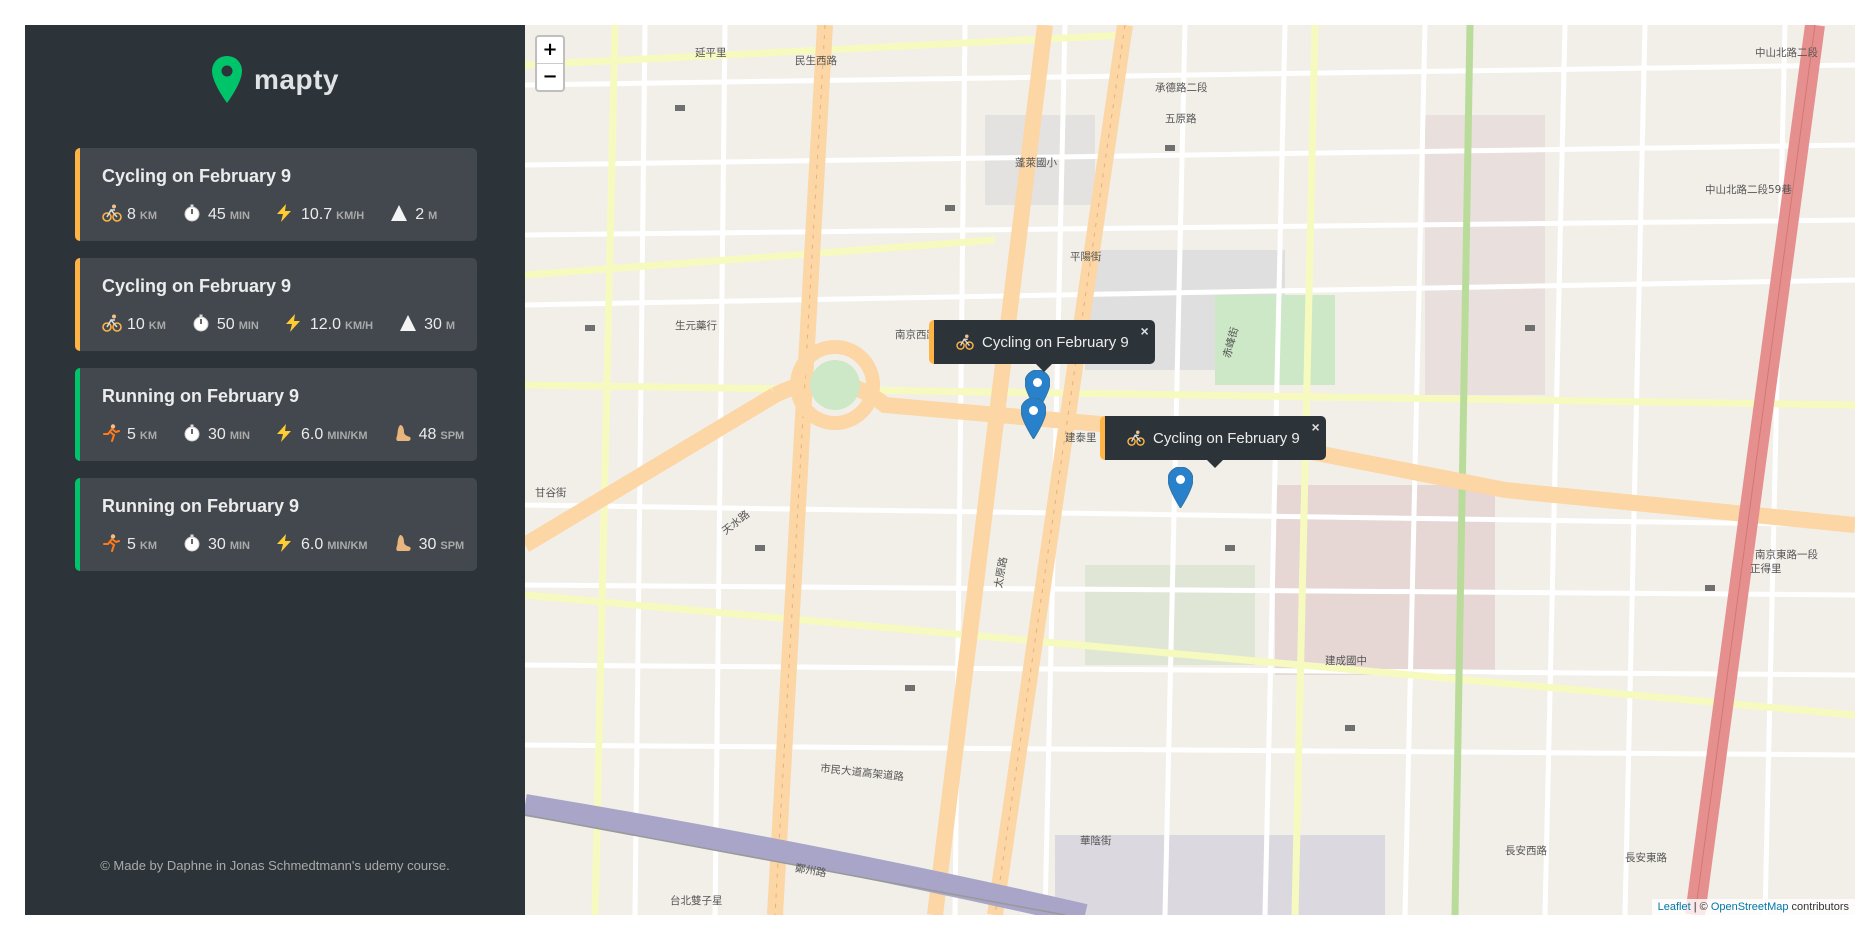 The height and width of the screenshot is (937, 1872). What do you see at coordinates (1346, 661) in the screenshot?
I see `map-label: 建成國中` at bounding box center [1346, 661].